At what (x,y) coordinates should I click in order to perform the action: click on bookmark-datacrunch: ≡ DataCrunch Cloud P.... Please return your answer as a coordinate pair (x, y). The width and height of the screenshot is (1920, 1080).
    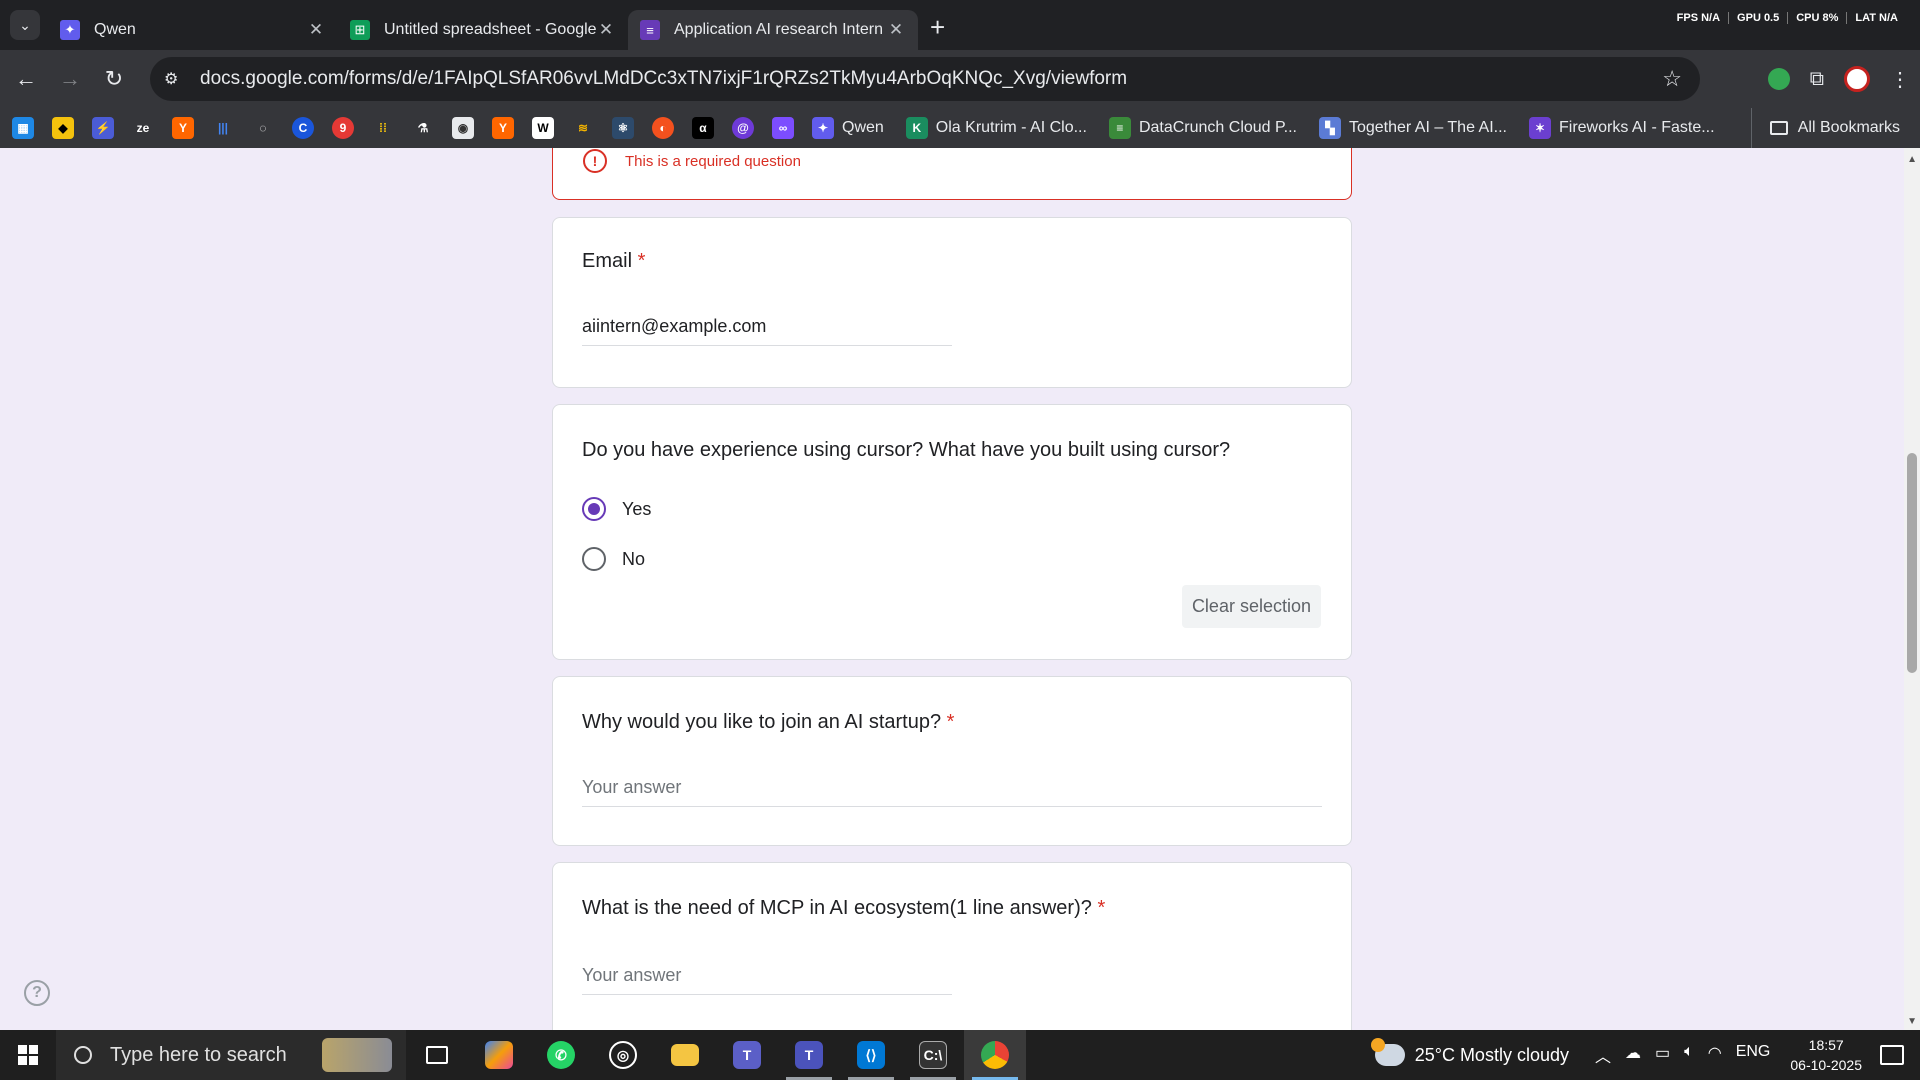
    Looking at the image, I should click on (1202, 128).